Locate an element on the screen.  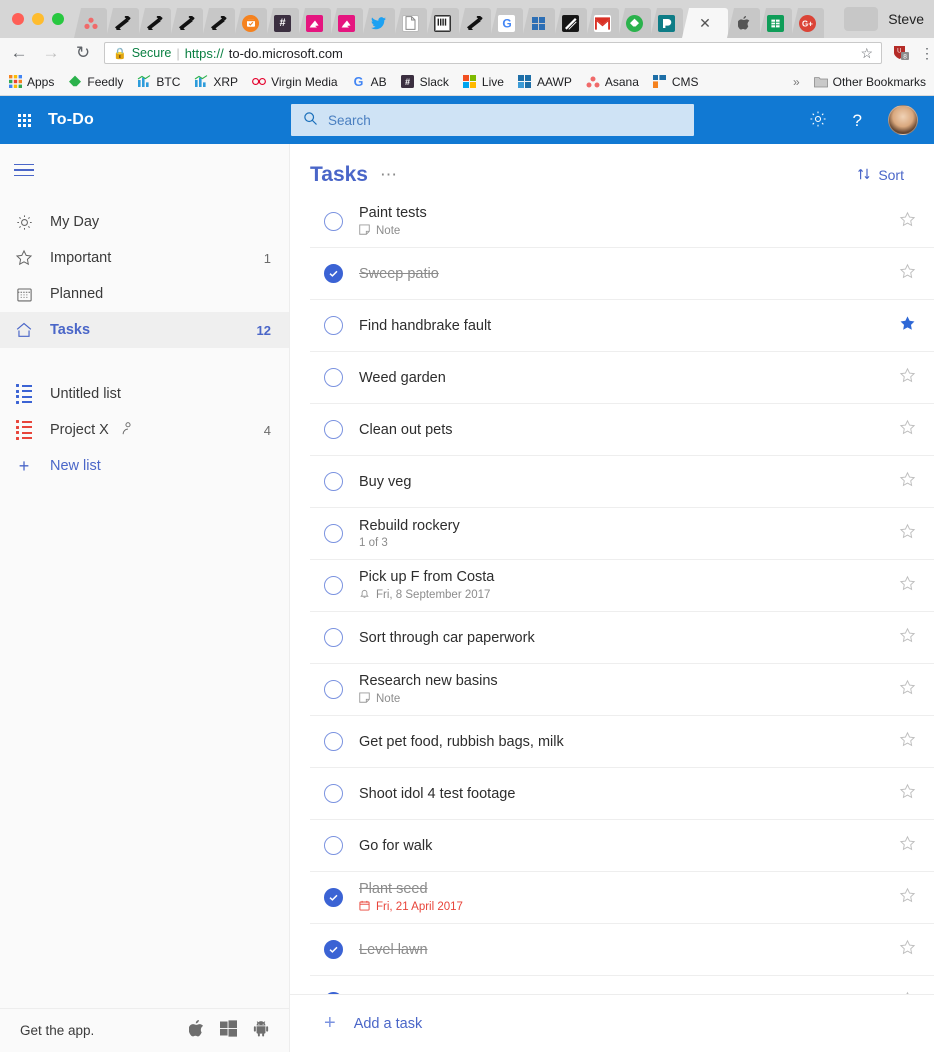
browser-tab: G+ is located at coordinates (807, 23).